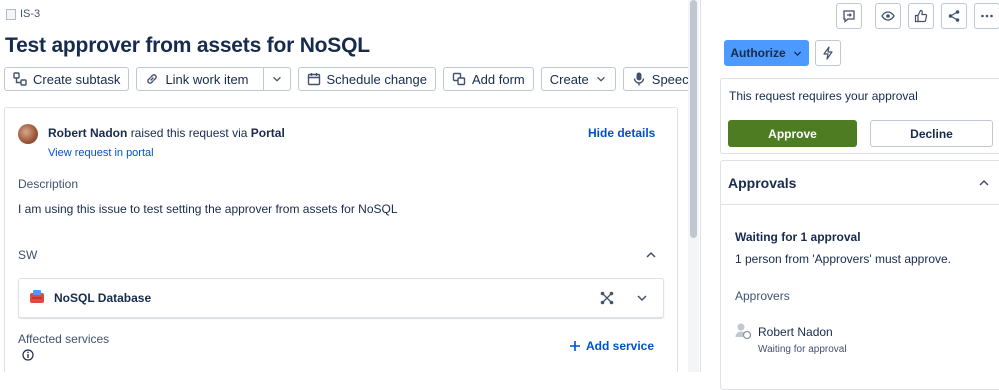  I want to click on hide-details-button: Hide details, so click(621, 133).